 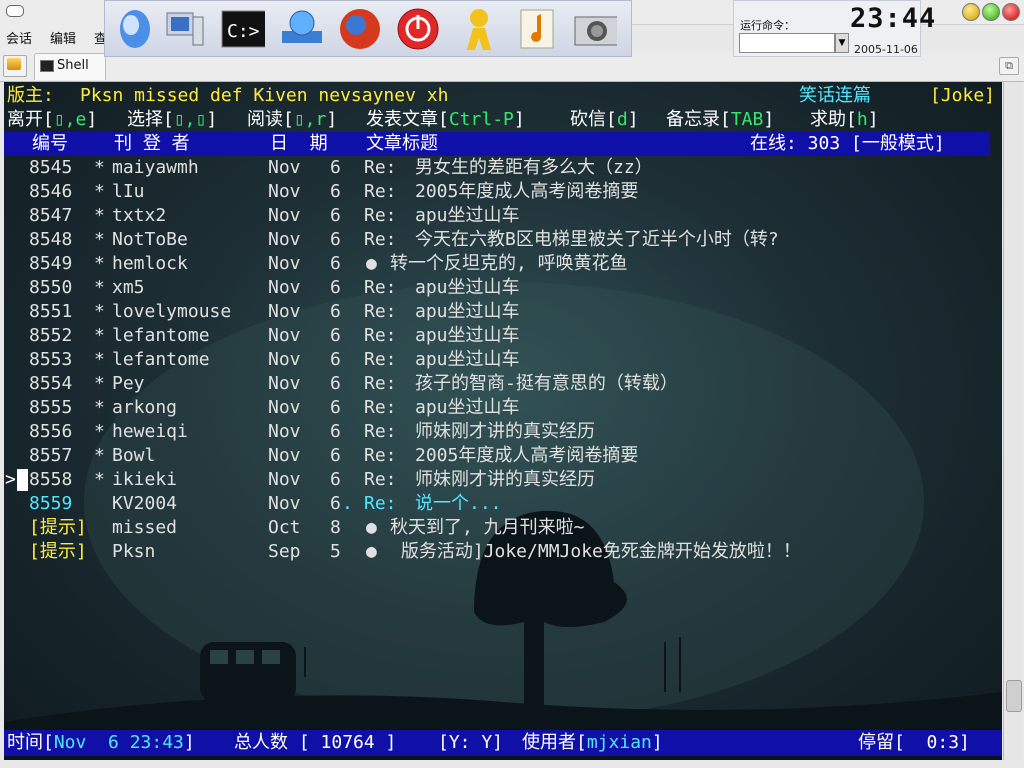 What do you see at coordinates (70, 66) in the screenshot?
I see `tab-shell: Shell` at bounding box center [70, 66].